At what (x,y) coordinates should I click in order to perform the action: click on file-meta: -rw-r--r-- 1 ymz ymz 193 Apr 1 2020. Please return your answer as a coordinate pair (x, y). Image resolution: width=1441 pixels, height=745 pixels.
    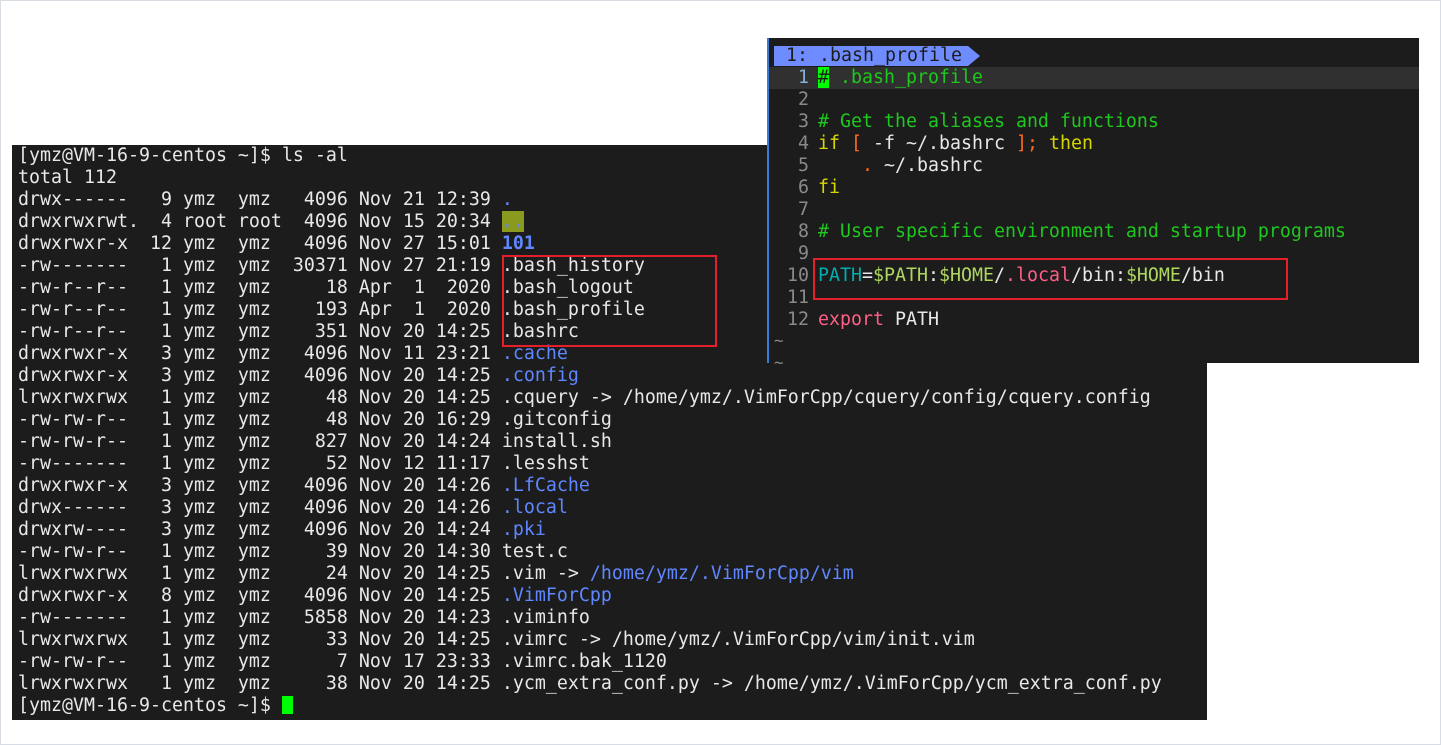
    Looking at the image, I should click on (260, 309).